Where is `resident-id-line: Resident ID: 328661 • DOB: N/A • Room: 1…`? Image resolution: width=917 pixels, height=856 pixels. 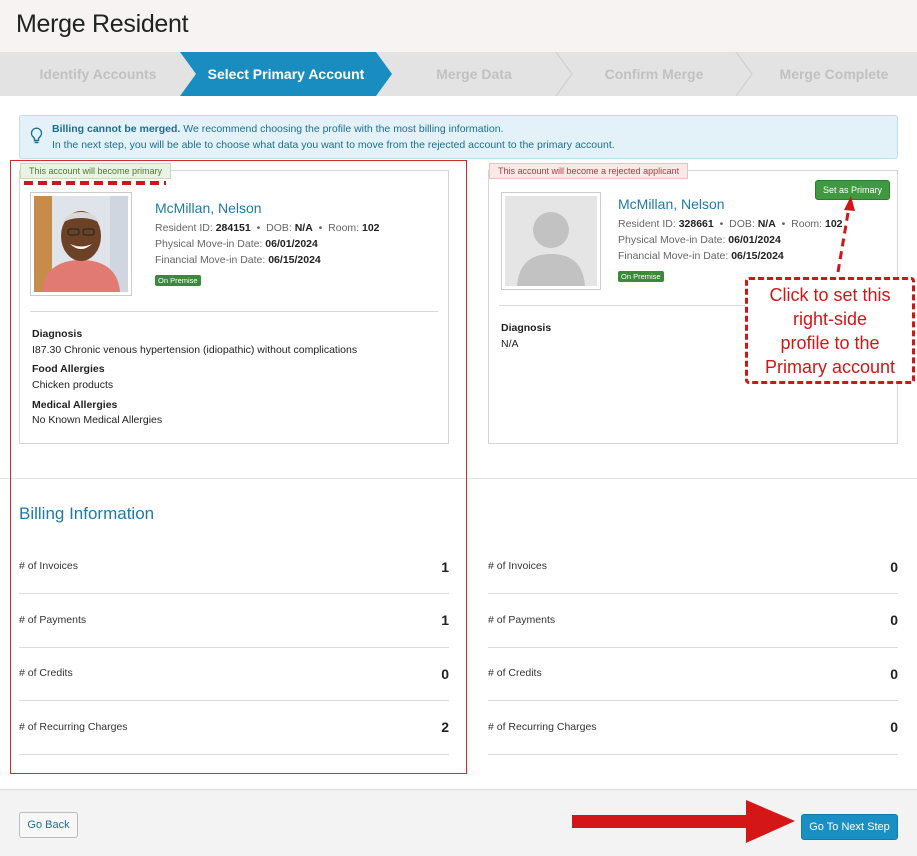 resident-id-line: Resident ID: 328661 • DOB: N/A • Room: 1… is located at coordinates (730, 224).